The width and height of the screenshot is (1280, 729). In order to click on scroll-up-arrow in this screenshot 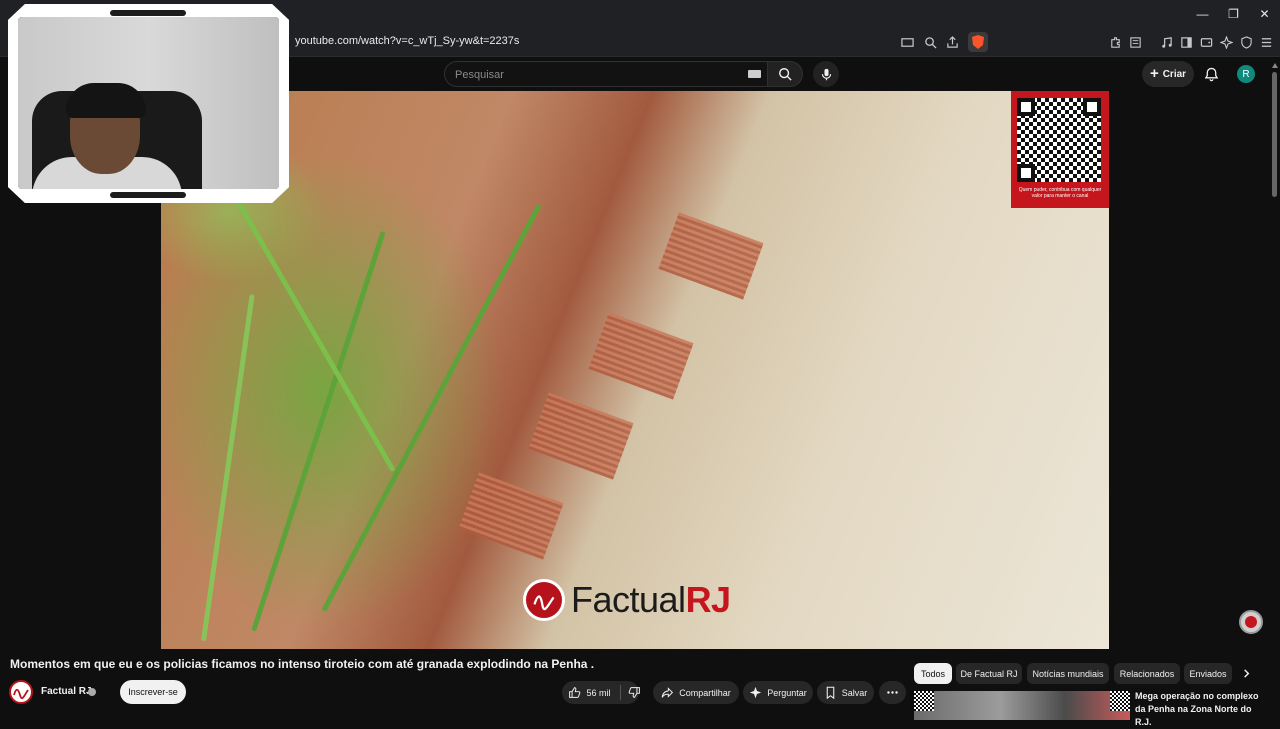, I will do `click(1275, 65)`.